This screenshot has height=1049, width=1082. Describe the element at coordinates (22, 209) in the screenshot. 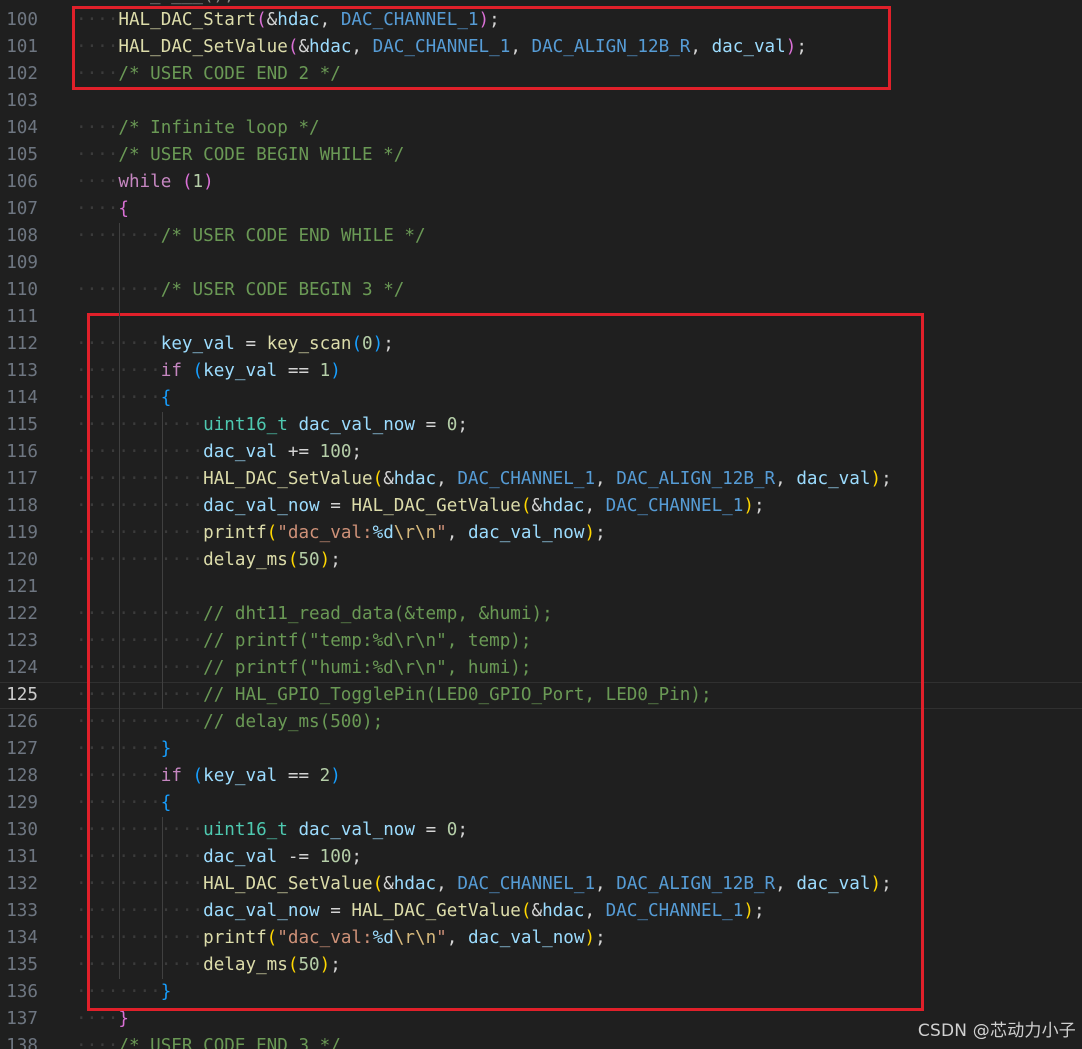

I see `line-number: 107` at that location.